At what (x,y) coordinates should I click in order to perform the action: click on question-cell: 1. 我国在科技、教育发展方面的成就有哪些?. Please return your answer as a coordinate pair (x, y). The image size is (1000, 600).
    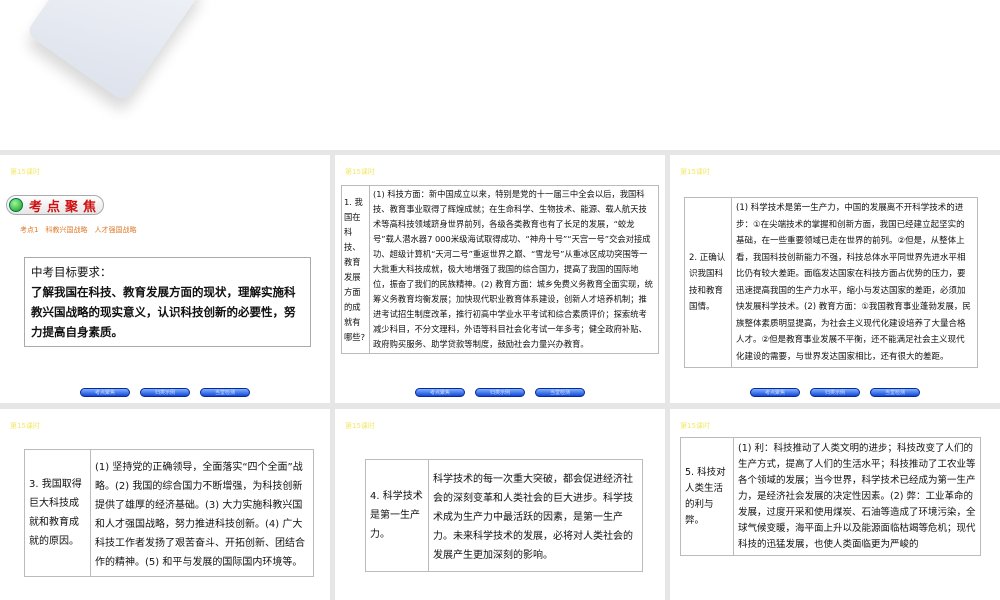
    Looking at the image, I should click on (355, 269).